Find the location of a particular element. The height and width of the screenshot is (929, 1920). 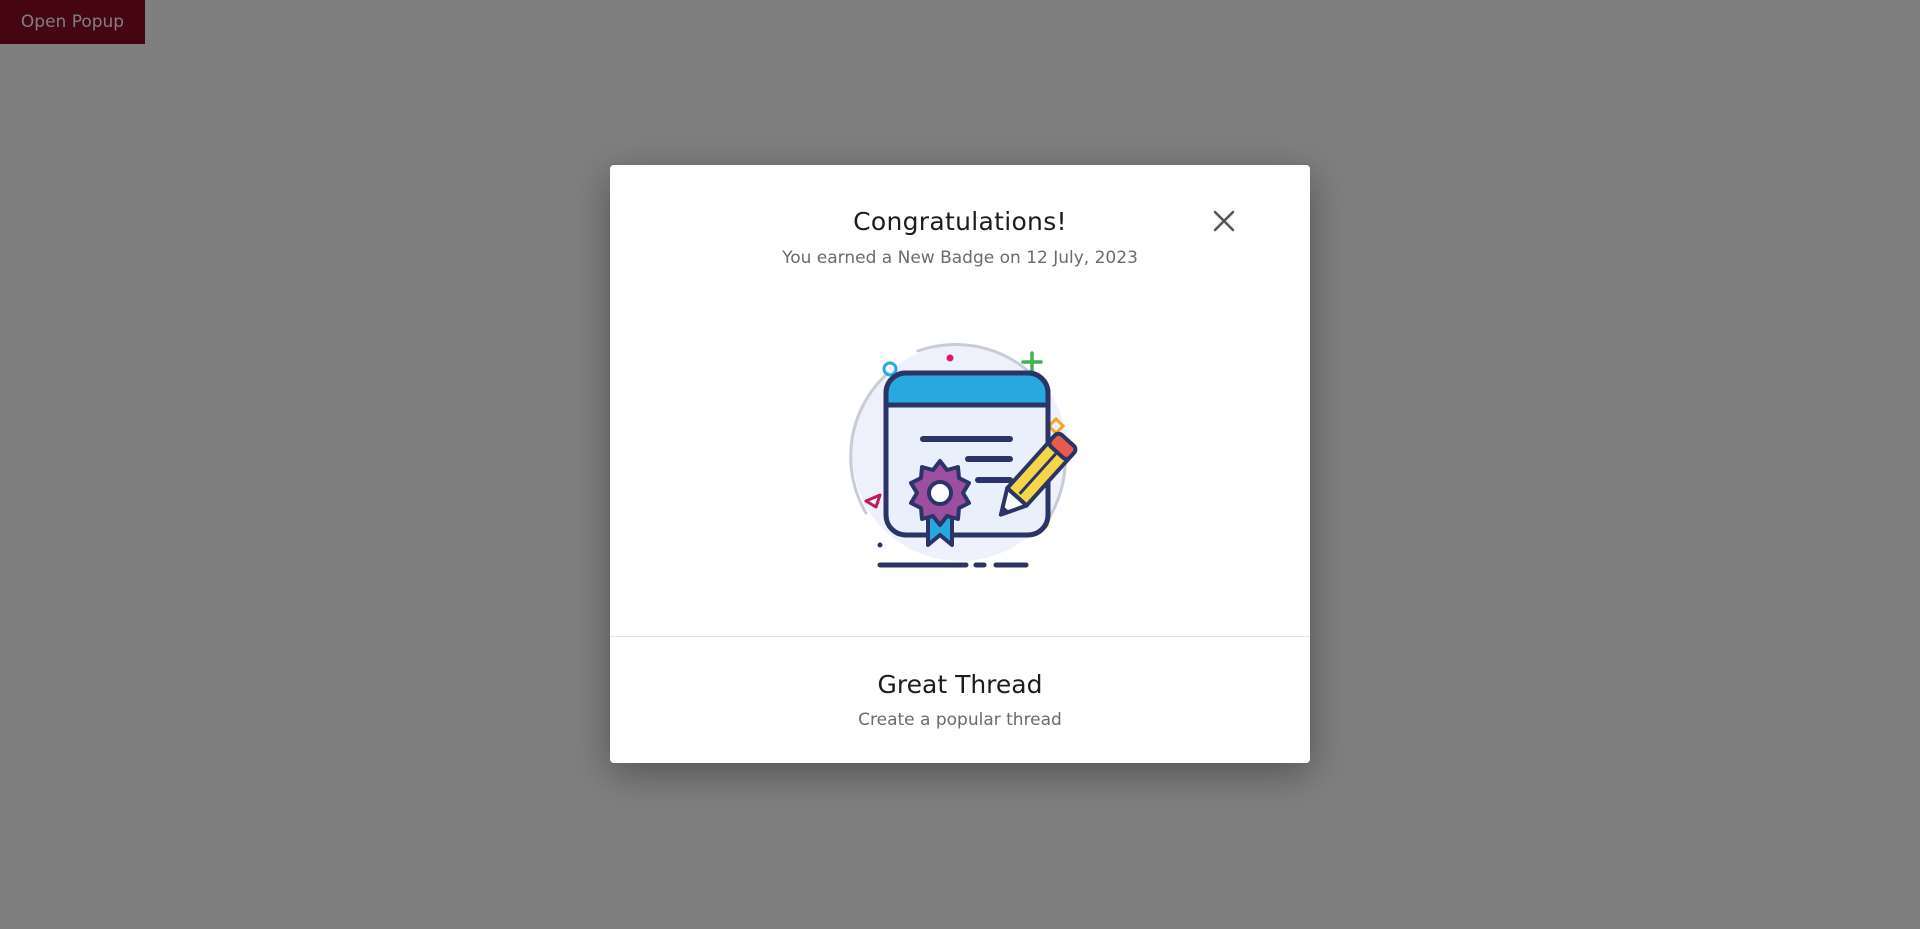

close-icon is located at coordinates (1224, 221).